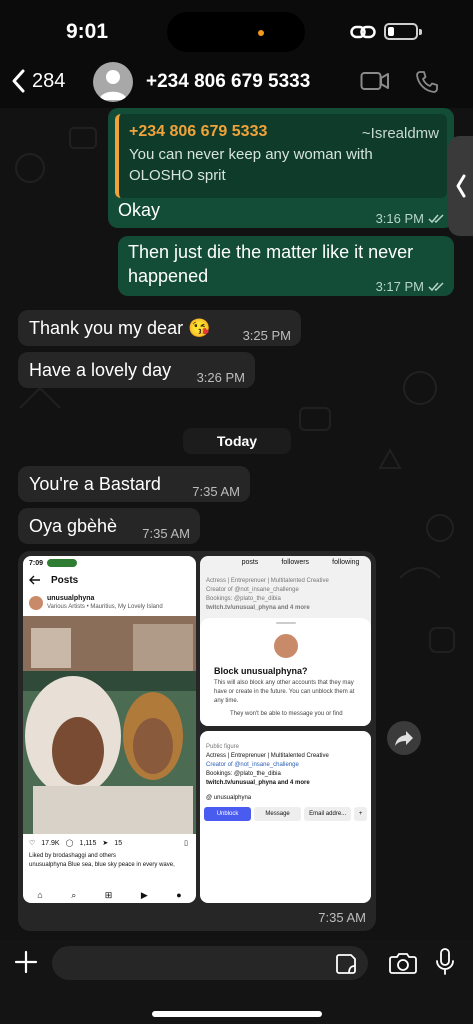  Describe the element at coordinates (445, 962) in the screenshot. I see `microphone-icon` at that location.